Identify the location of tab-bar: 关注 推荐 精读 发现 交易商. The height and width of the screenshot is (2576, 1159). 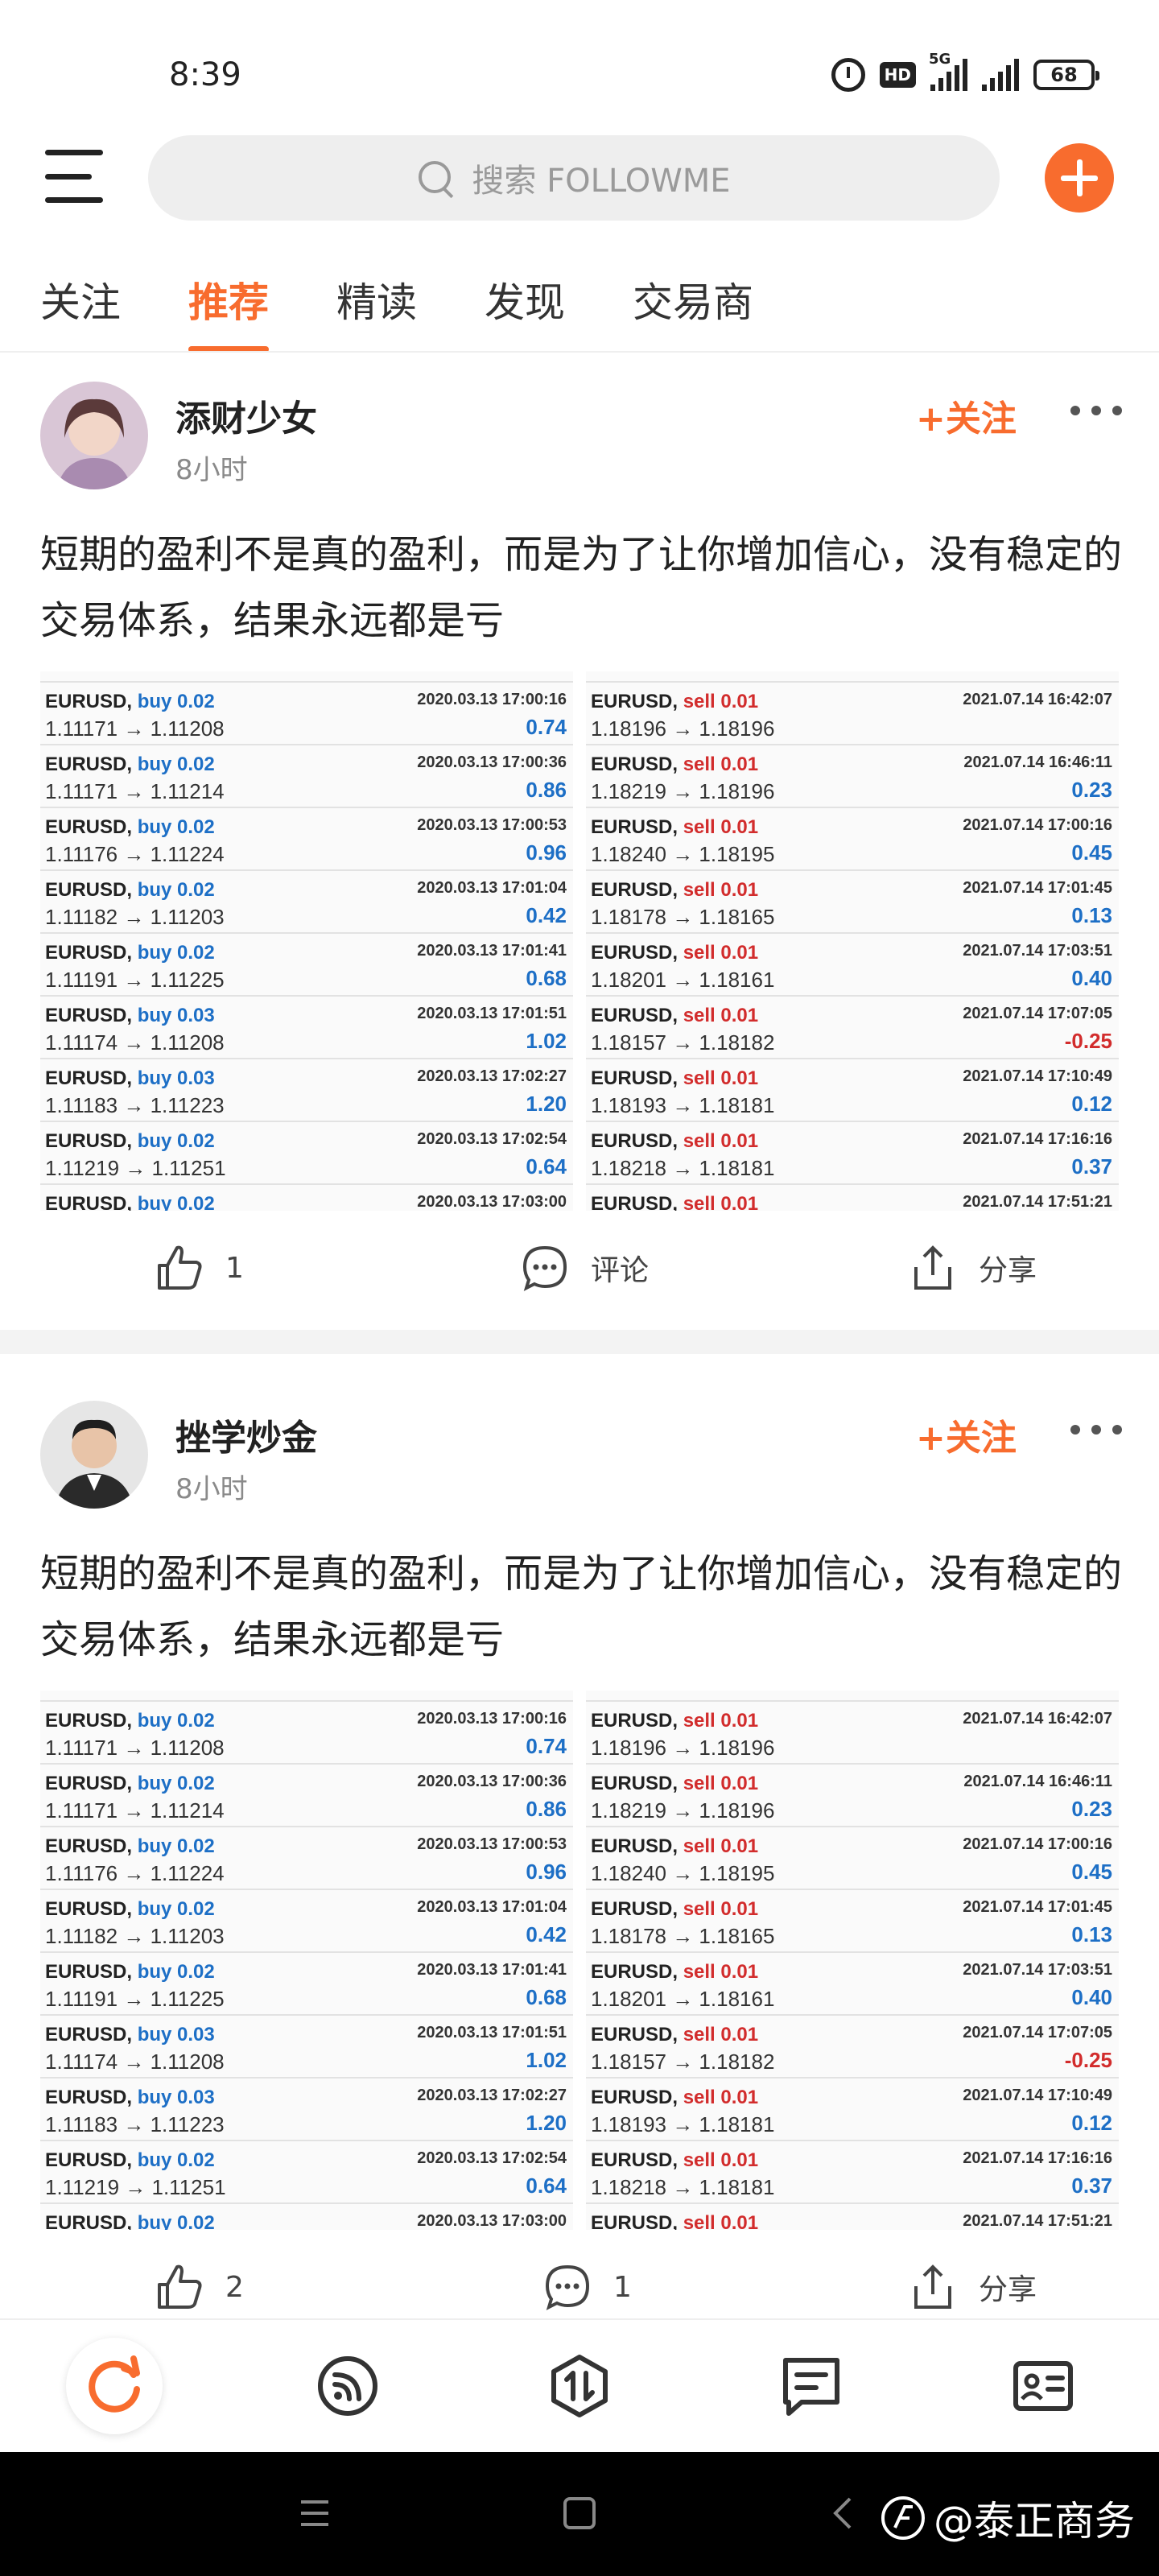
(396, 311).